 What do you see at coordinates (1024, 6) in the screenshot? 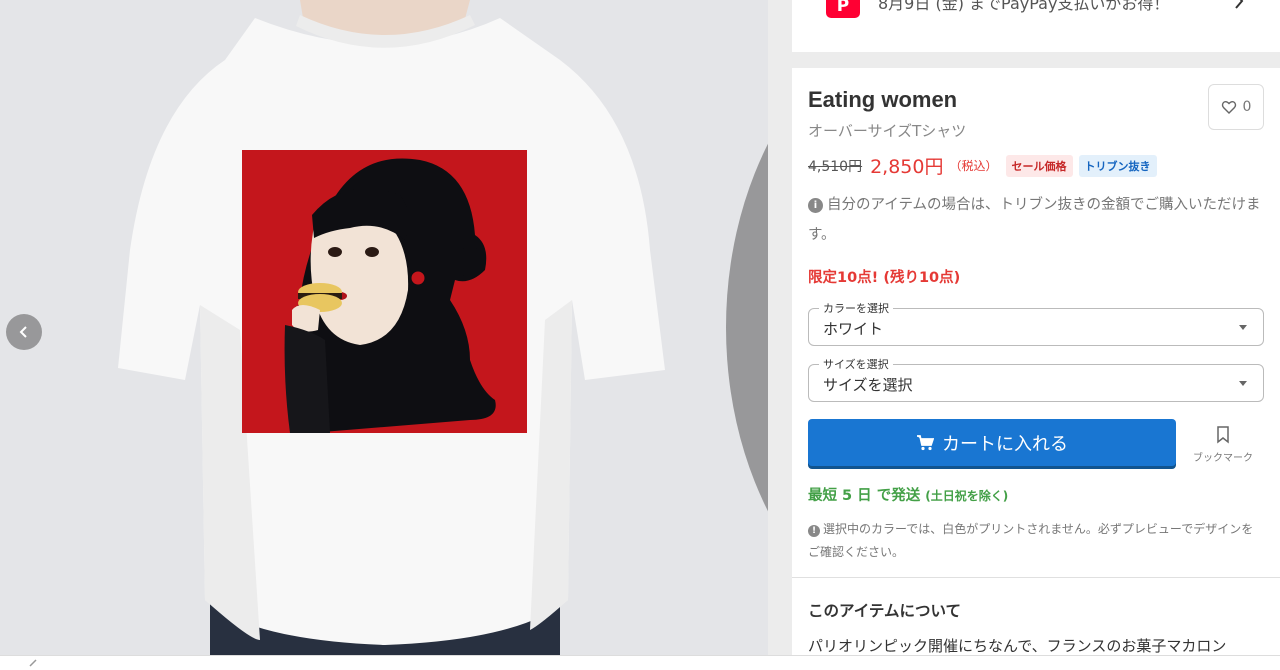
I see `promo-text: 8月9日 (金) までPayPay支払いがお得！` at bounding box center [1024, 6].